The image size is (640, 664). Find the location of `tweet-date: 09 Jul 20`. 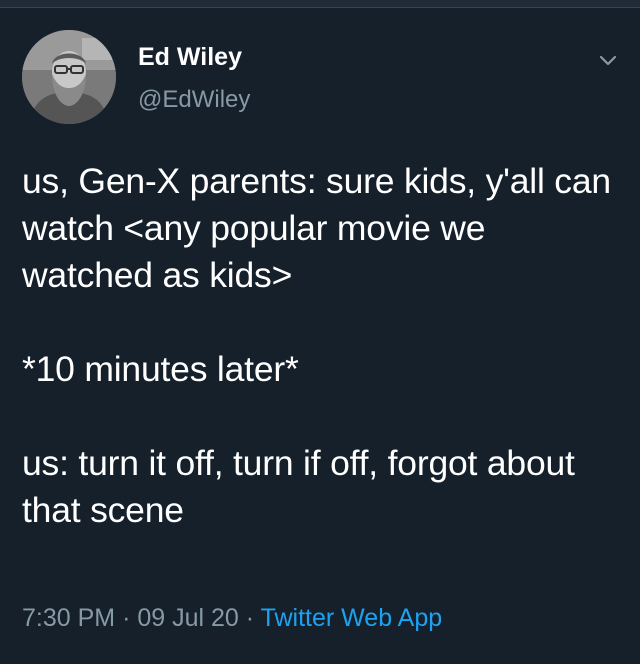

tweet-date: 09 Jul 20 is located at coordinates (187, 618).